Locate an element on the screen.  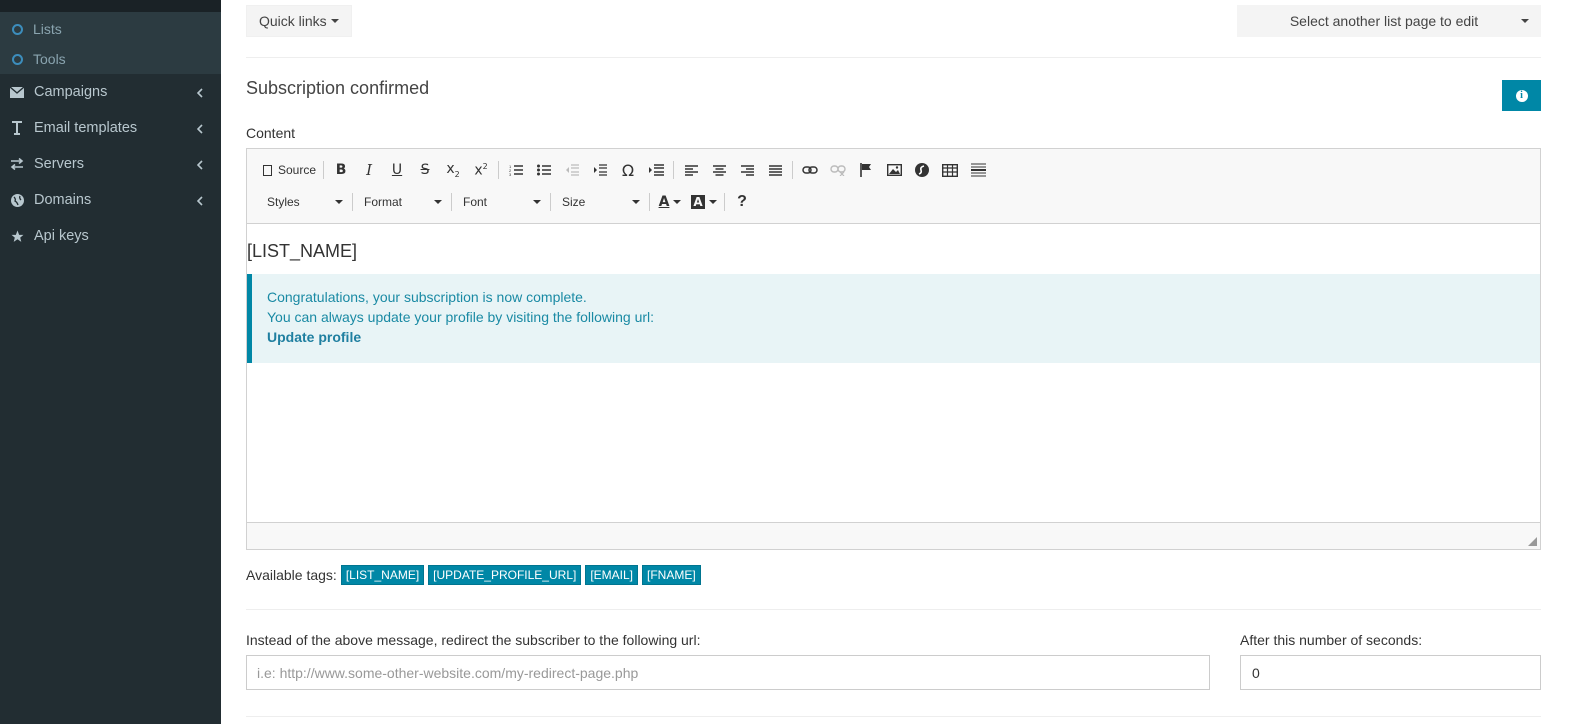
anchor-button is located at coordinates (866, 170).